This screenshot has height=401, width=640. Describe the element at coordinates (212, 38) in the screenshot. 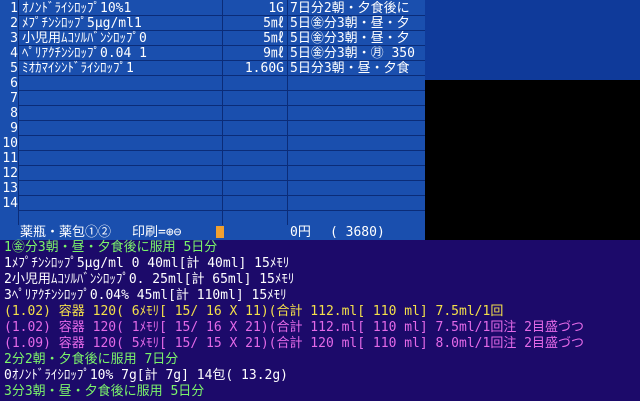

I see `table-row: 3 小児用ﾑｺｿﾙﾊﾞﾝｼﾛｯﾌﾟ0 5㎖ 5日㊎分3朝・昼・夕` at that location.